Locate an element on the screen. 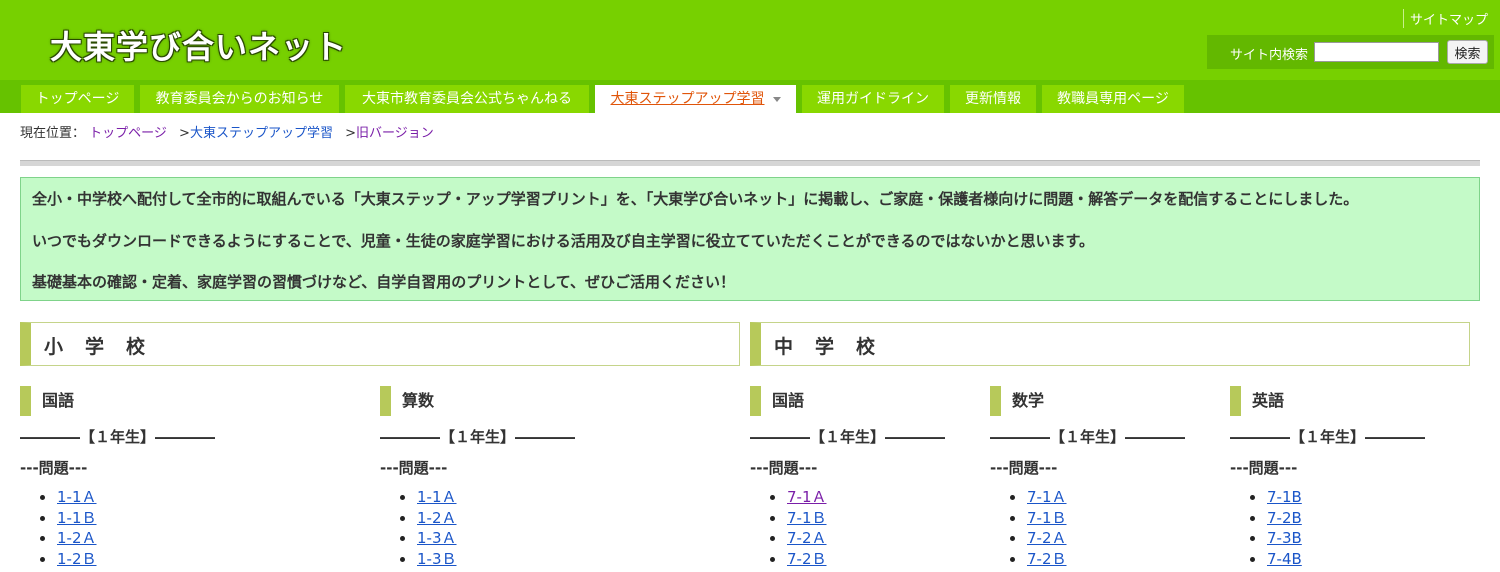 Image resolution: width=1500 pixels, height=572 pixels. list-item: 1-2Ｂ is located at coordinates (135, 559).